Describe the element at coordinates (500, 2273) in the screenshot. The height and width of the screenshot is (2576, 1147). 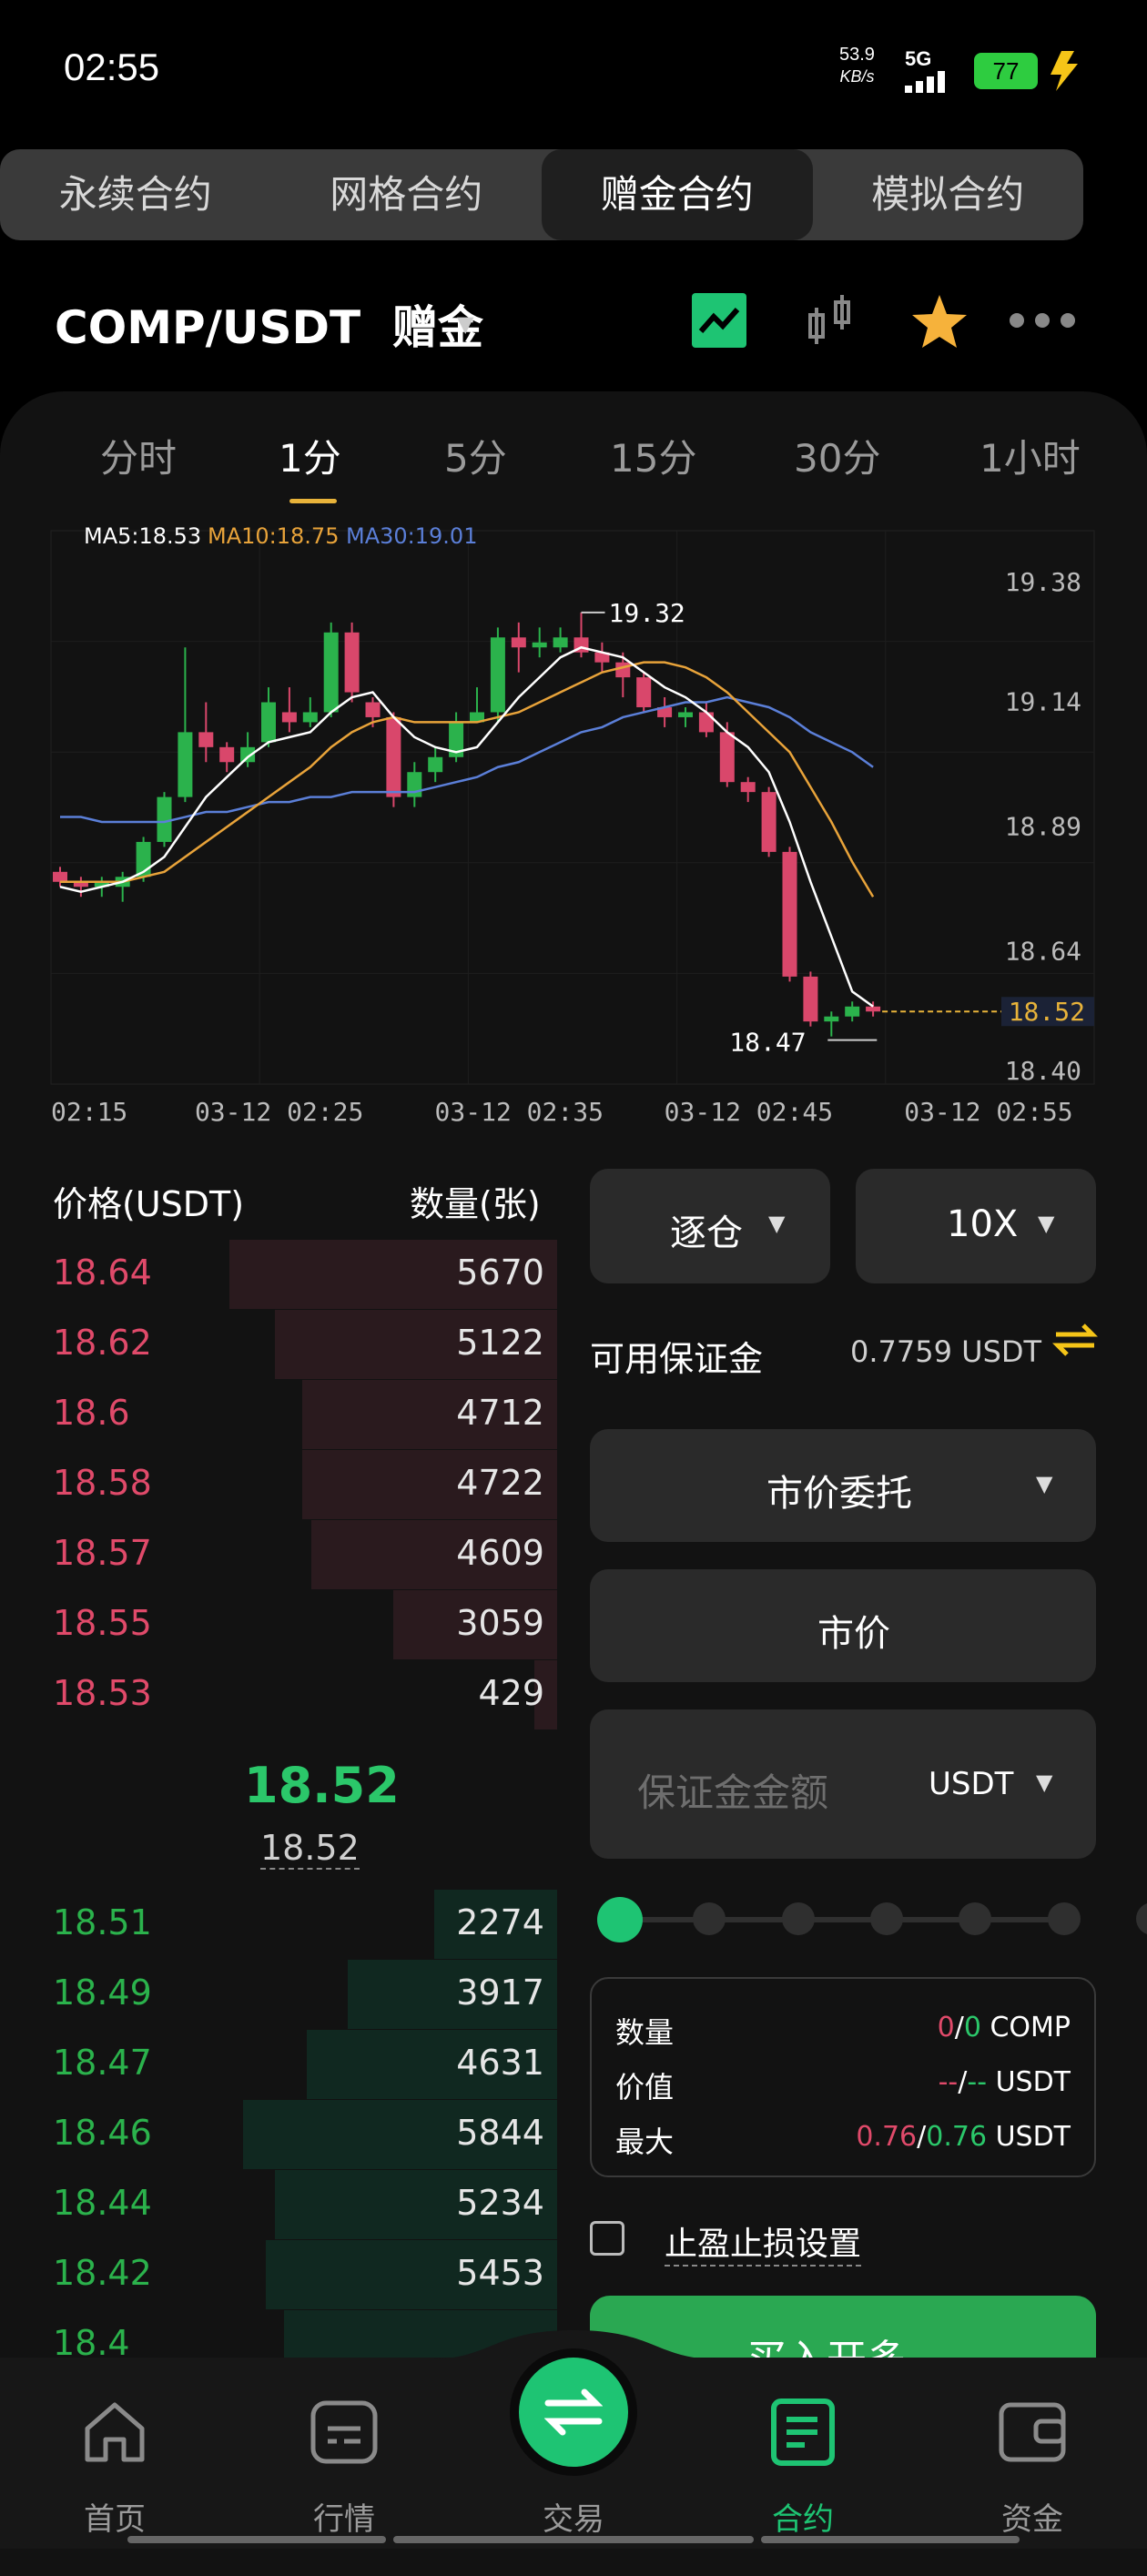
I see `bid-qty: 5453` at that location.